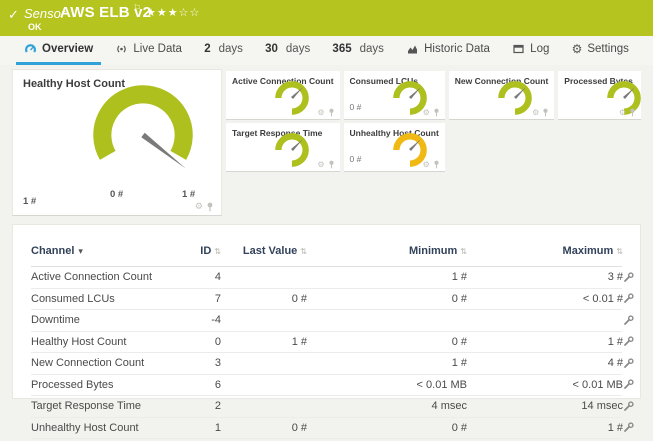 The image size is (653, 441). Describe the element at coordinates (216, 320) in the screenshot. I see `channel-id: -4` at that location.